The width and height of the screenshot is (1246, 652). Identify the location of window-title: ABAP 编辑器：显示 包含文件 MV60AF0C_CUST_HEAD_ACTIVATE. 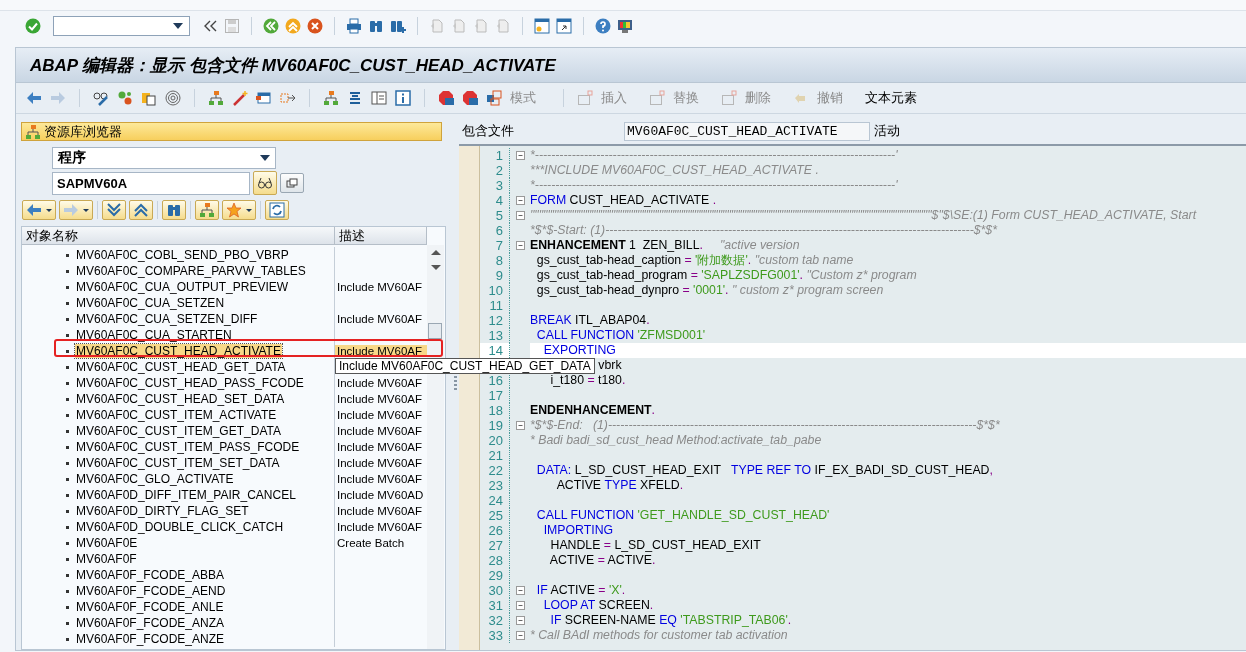
(631, 65).